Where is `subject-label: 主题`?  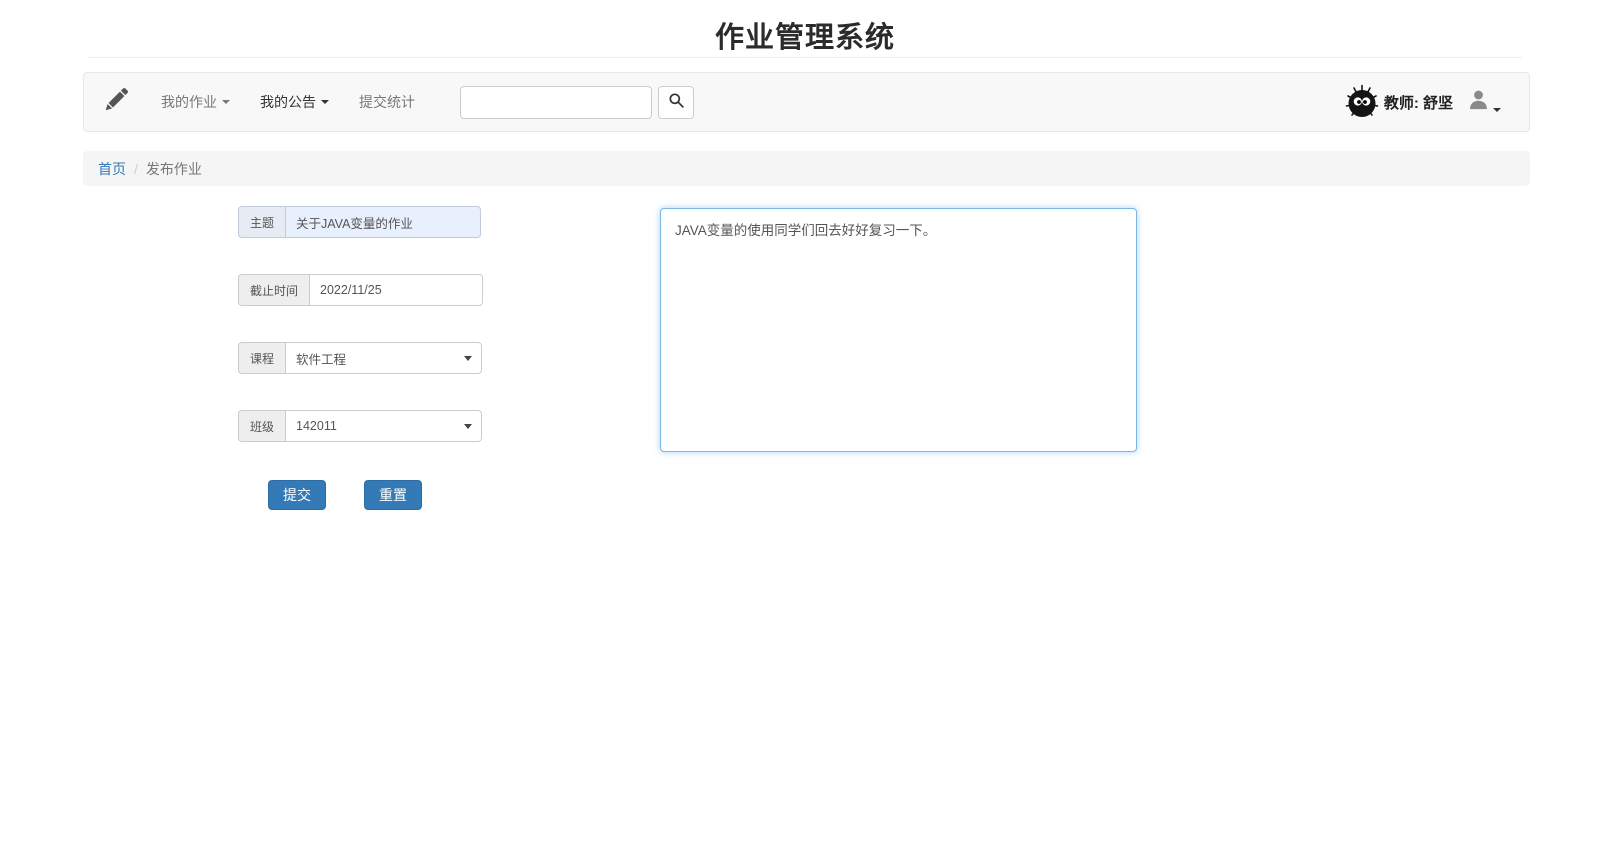 subject-label: 主题 is located at coordinates (262, 222).